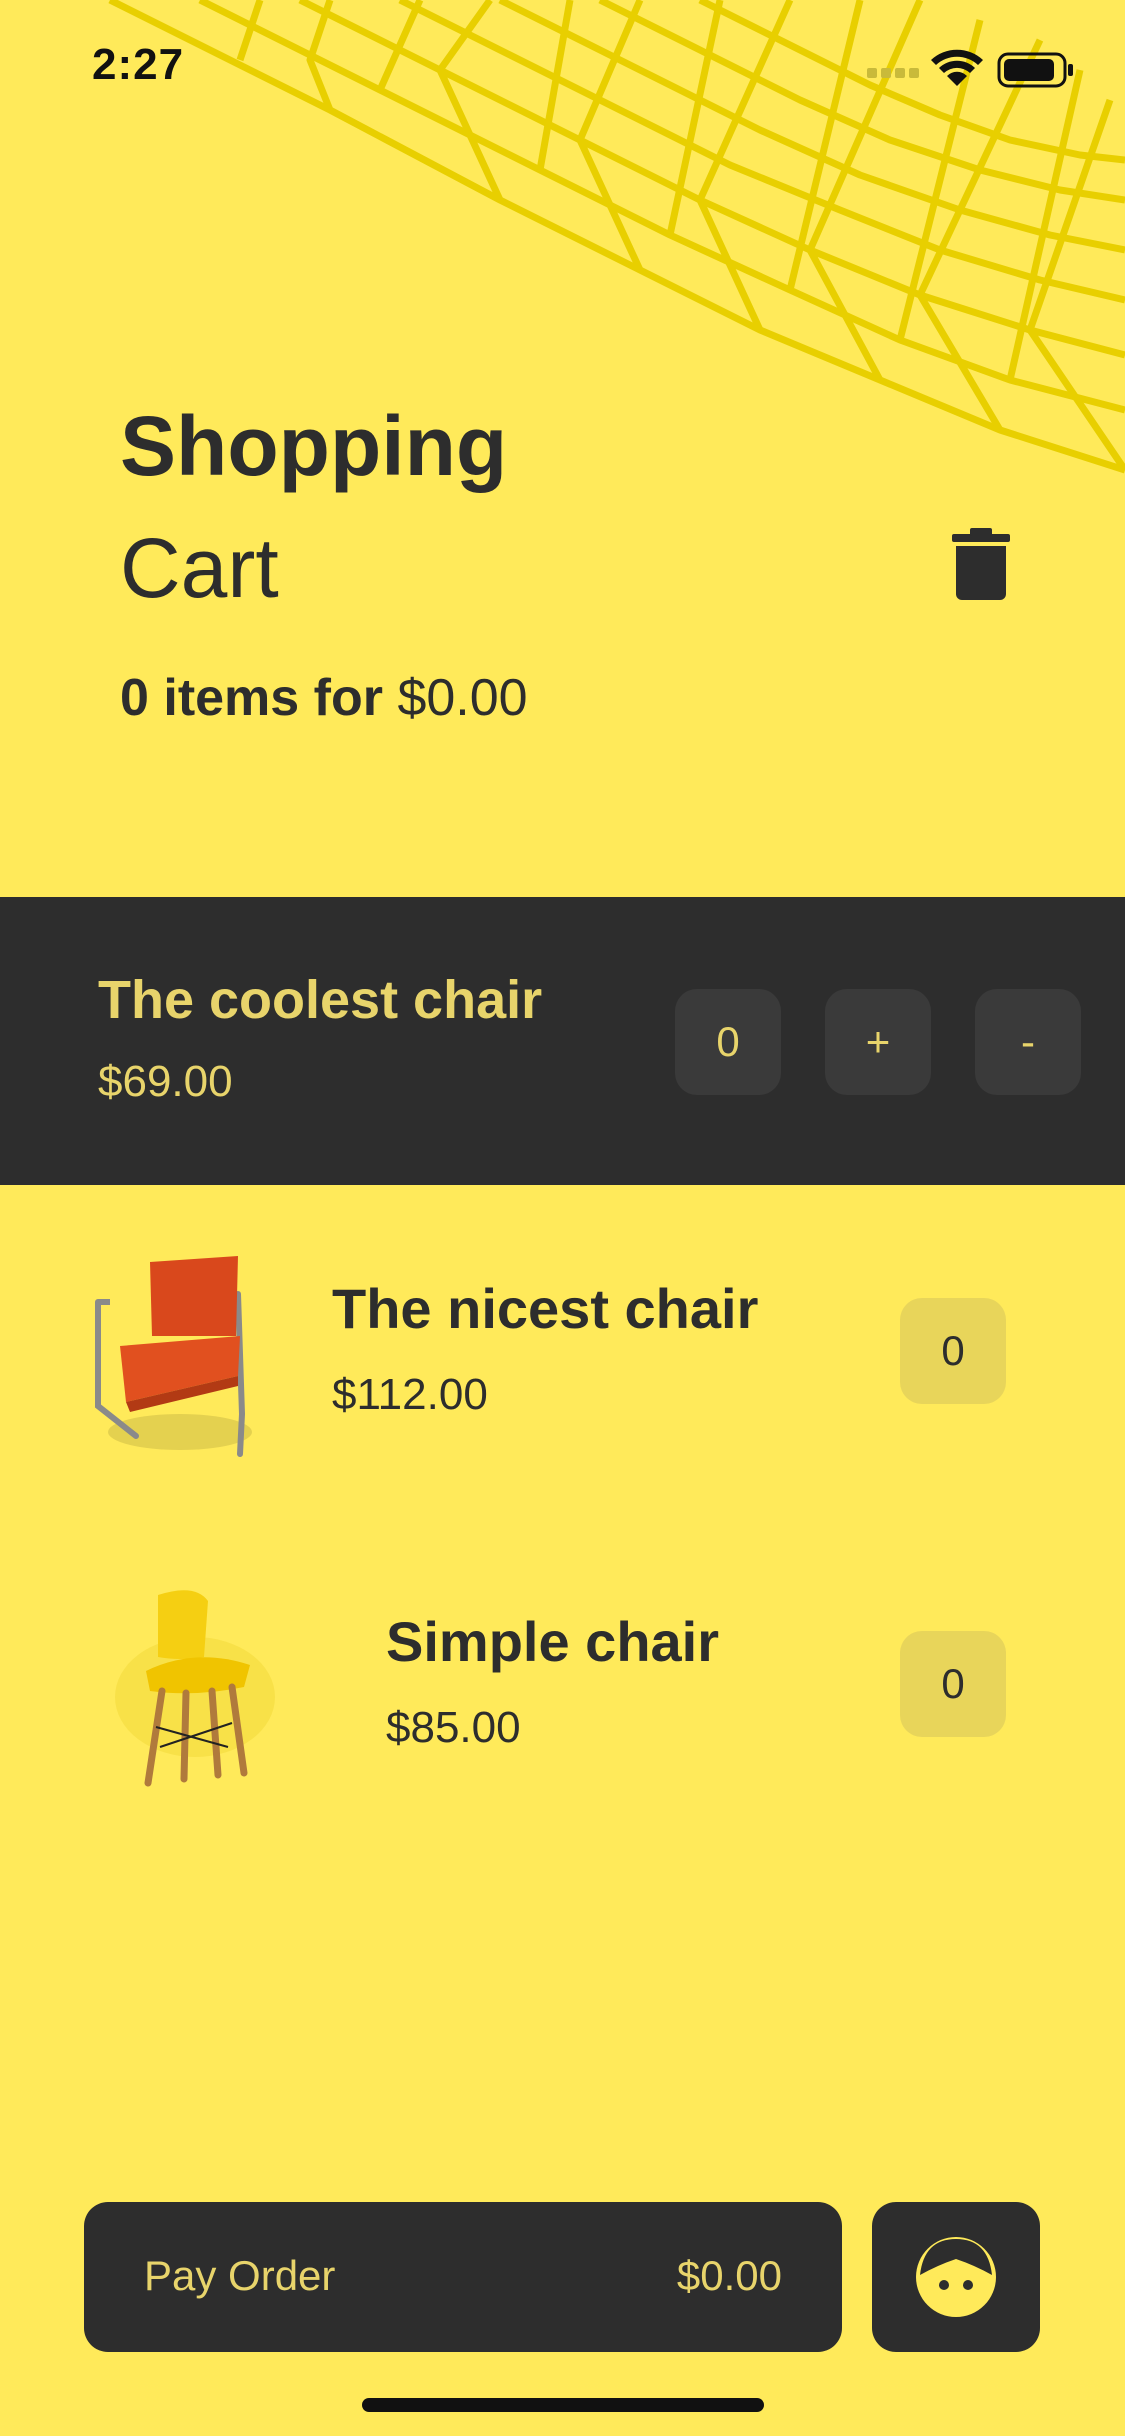  What do you see at coordinates (453, 1727) in the screenshot?
I see `item-price: $85.00` at bounding box center [453, 1727].